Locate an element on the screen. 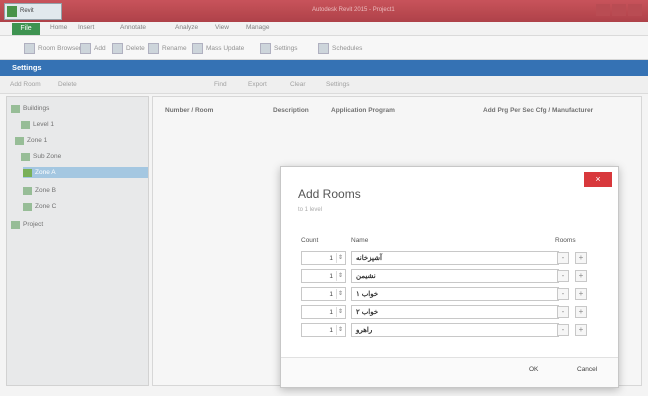 The width and height of the screenshot is (648, 396). room-row: 1 ⇕ راهرو - + is located at coordinates (451, 330).